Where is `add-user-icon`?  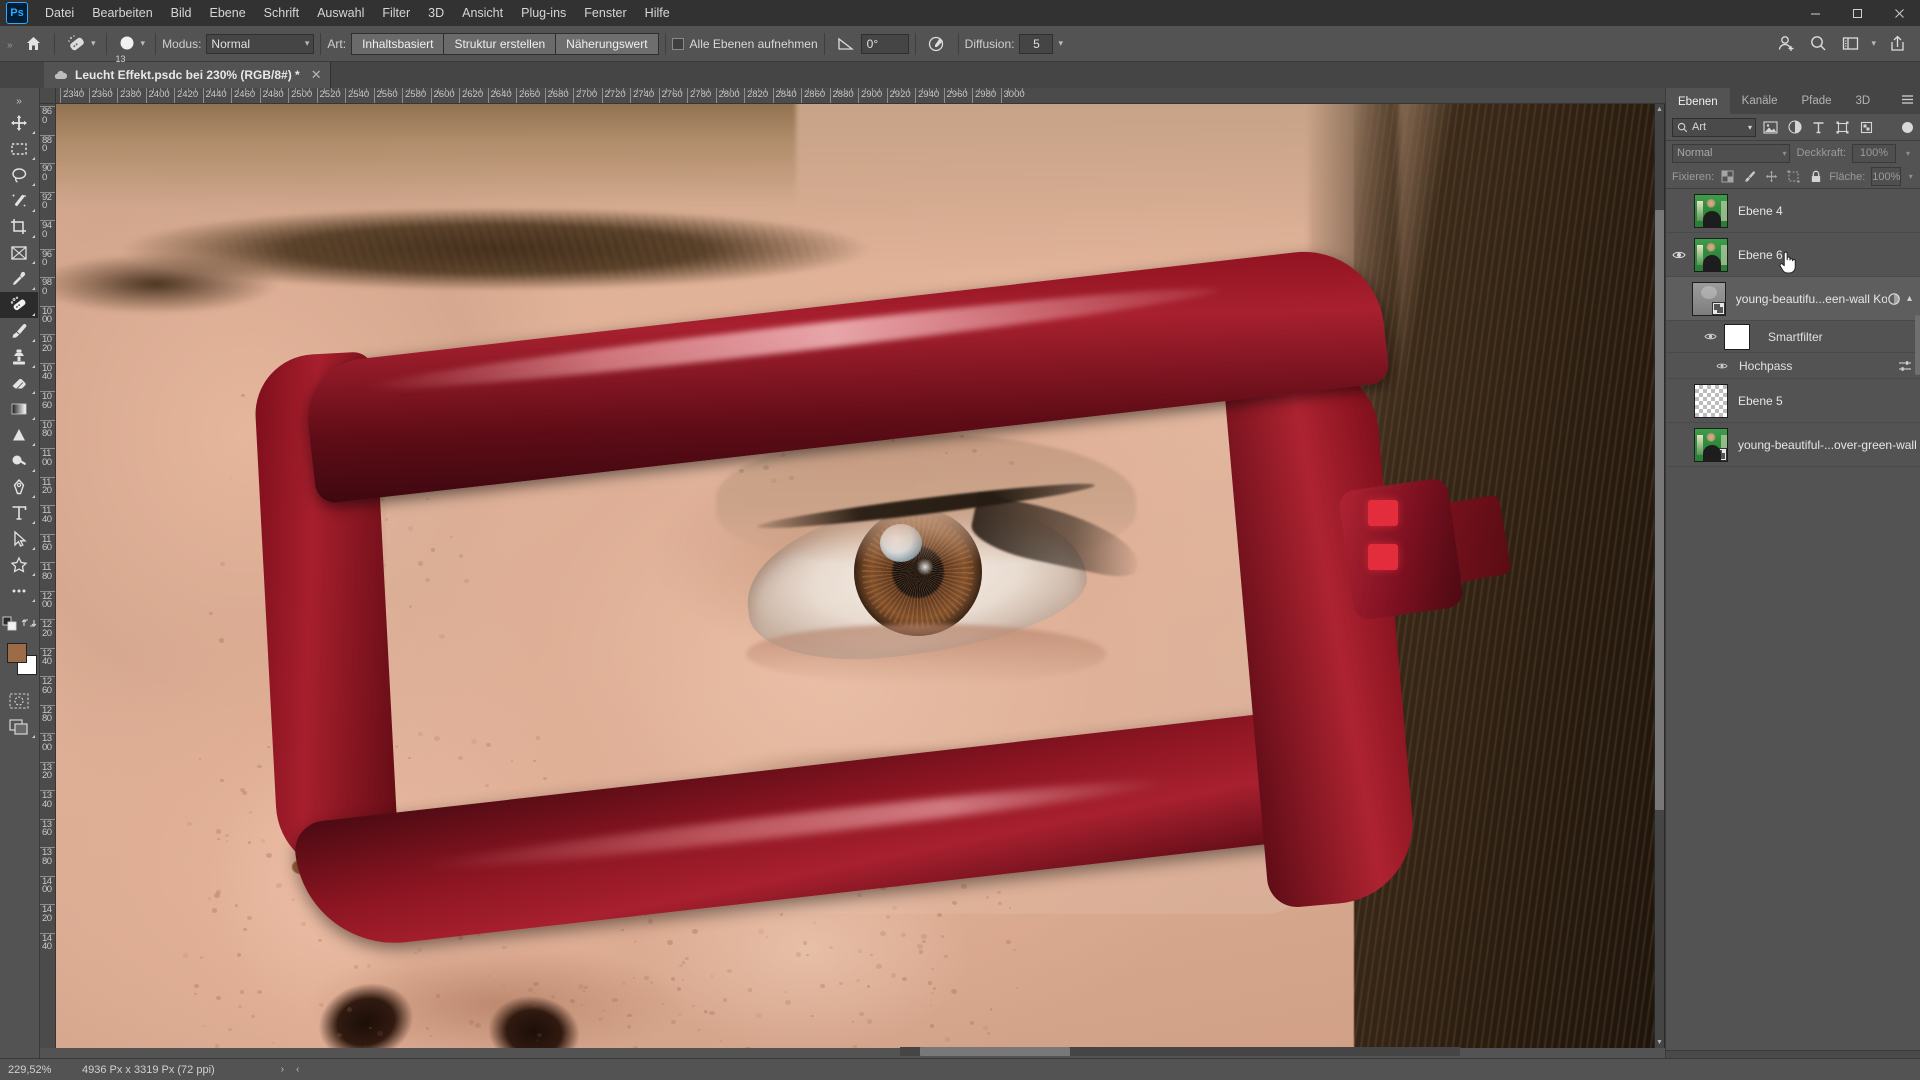 add-user-icon is located at coordinates (1786, 44).